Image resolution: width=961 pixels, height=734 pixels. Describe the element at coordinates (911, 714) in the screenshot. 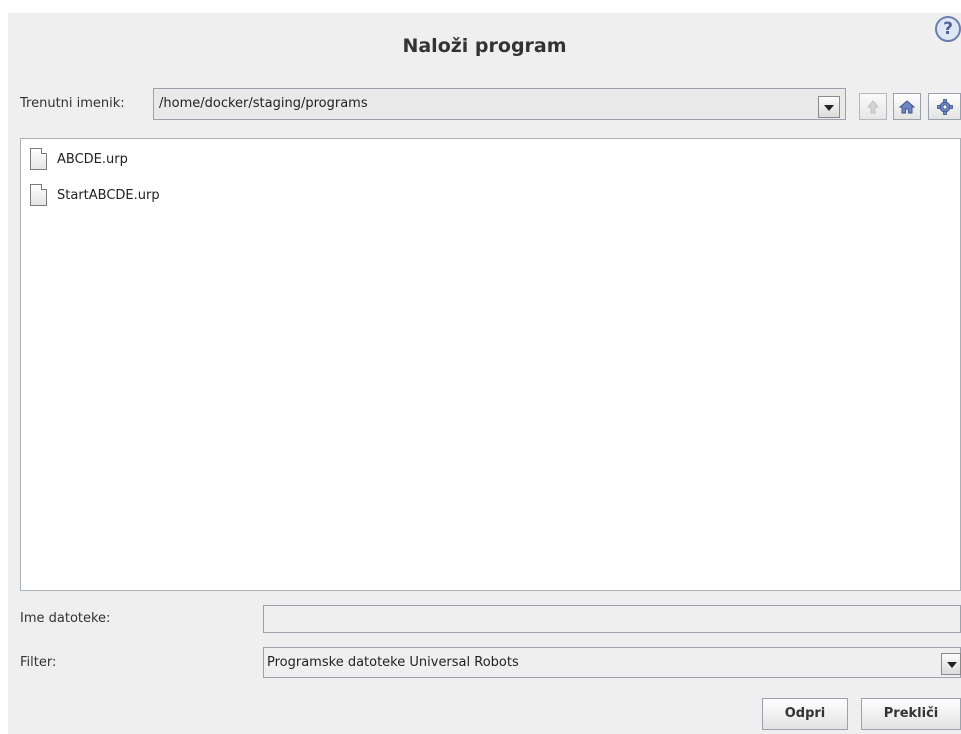

I see `cancel-button: Prekliči` at that location.